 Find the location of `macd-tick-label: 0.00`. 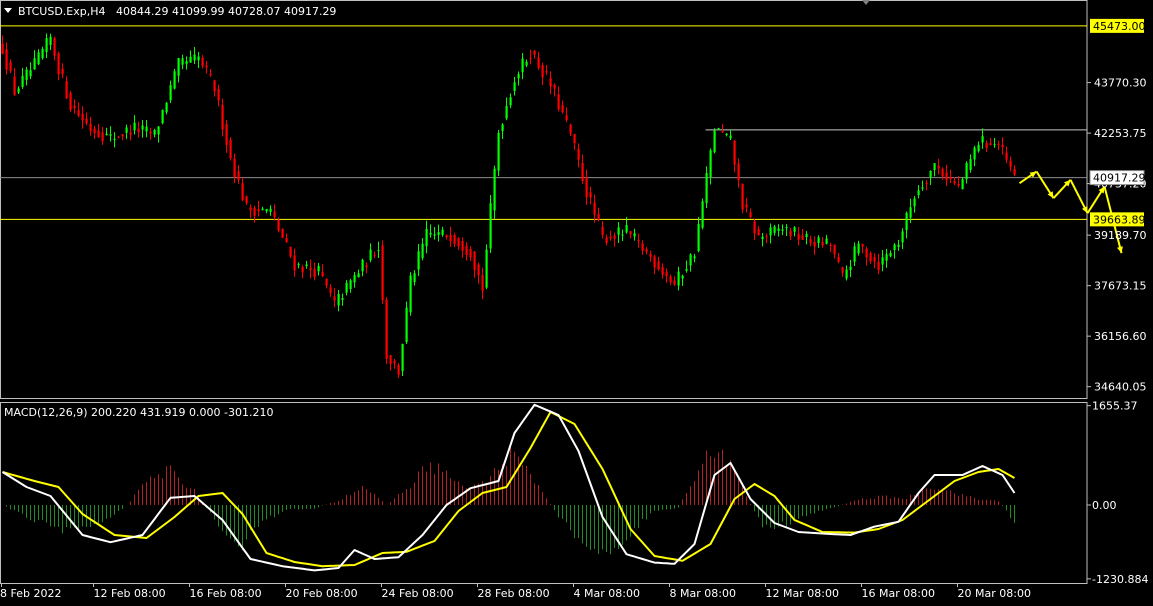

macd-tick-label: 0.00 is located at coordinates (1104, 505).